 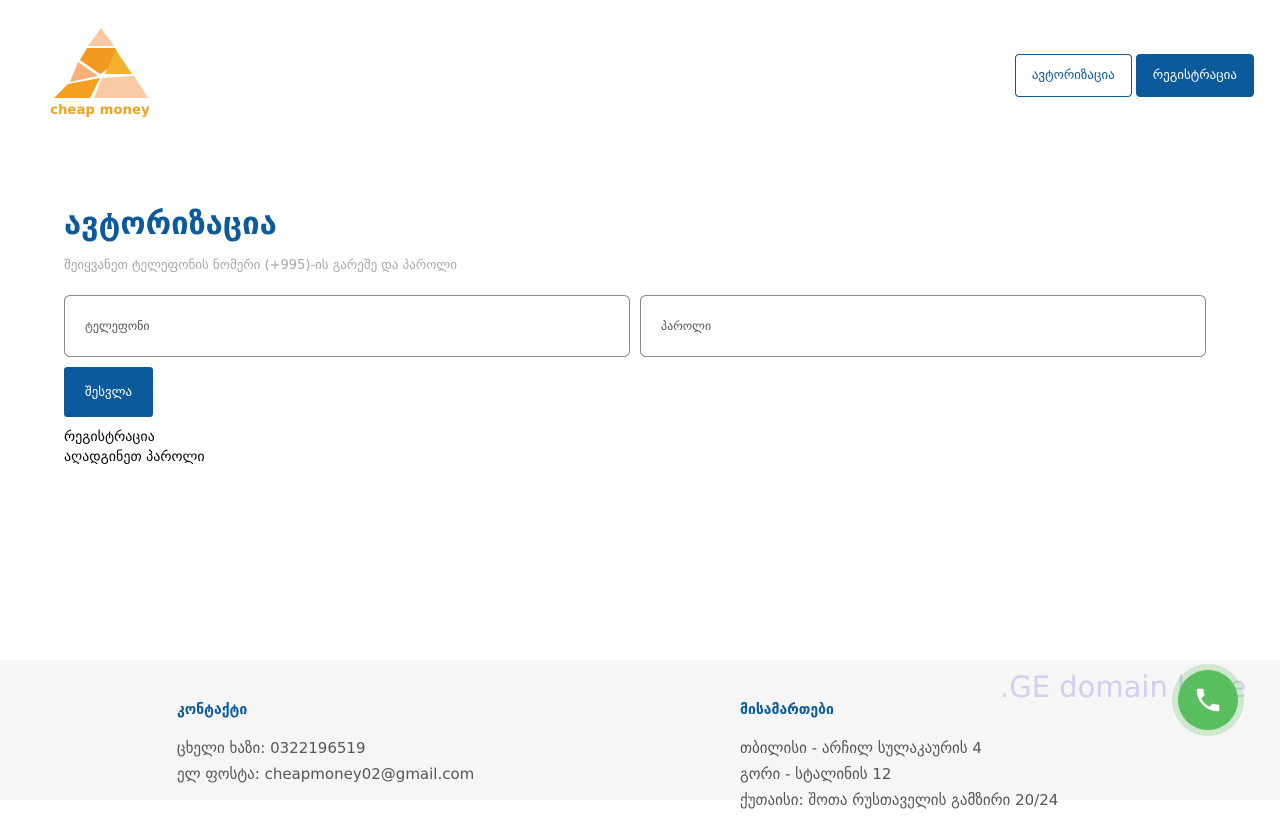 What do you see at coordinates (1073, 75) in the screenshot?
I see `login-button: ავტორიზაცია` at bounding box center [1073, 75].